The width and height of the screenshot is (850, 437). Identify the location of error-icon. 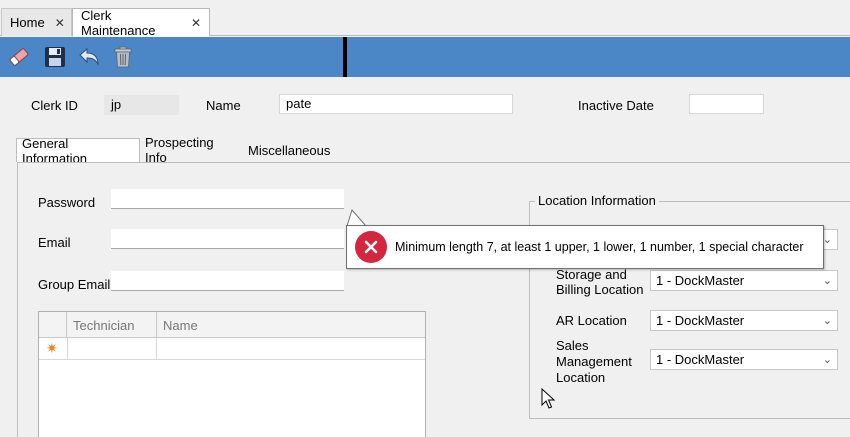
(371, 247).